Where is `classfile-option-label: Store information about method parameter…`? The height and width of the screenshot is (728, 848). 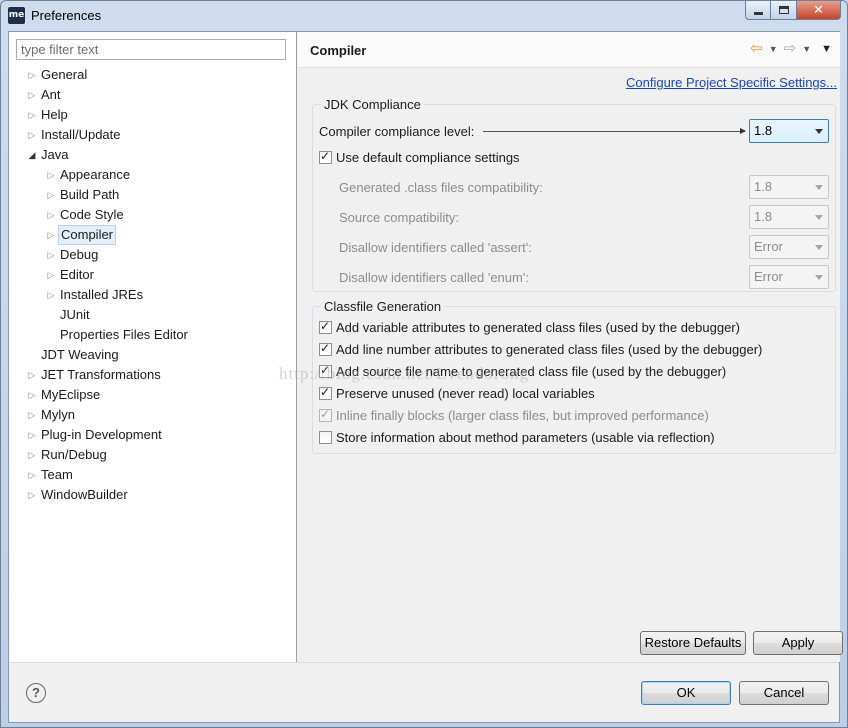
classfile-option-label: Store information about method parameter… is located at coordinates (525, 437).